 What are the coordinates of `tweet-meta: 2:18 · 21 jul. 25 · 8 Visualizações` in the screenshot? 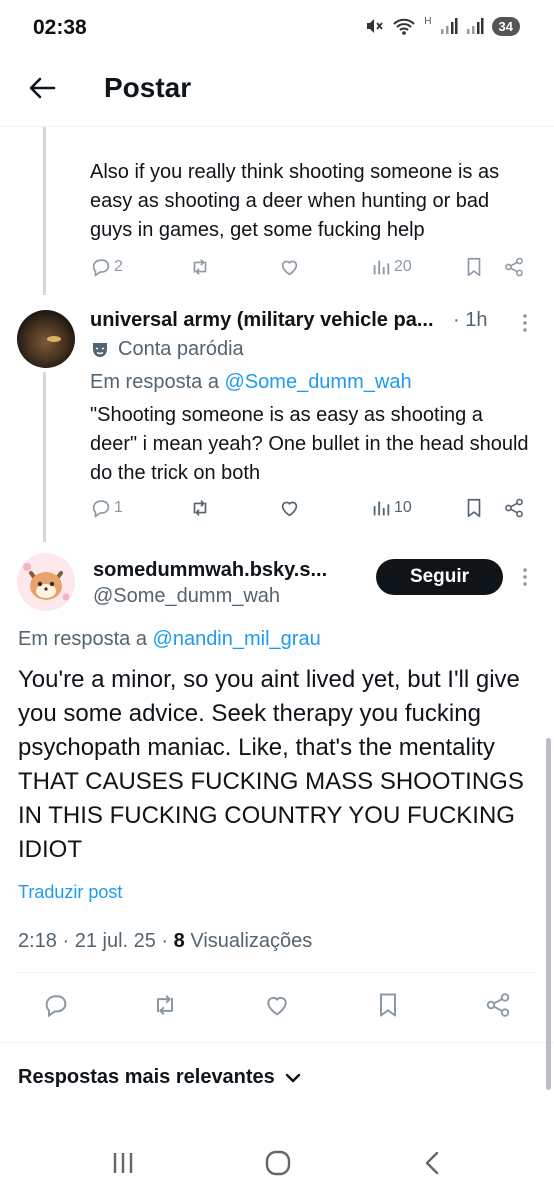 It's located at (165, 941).